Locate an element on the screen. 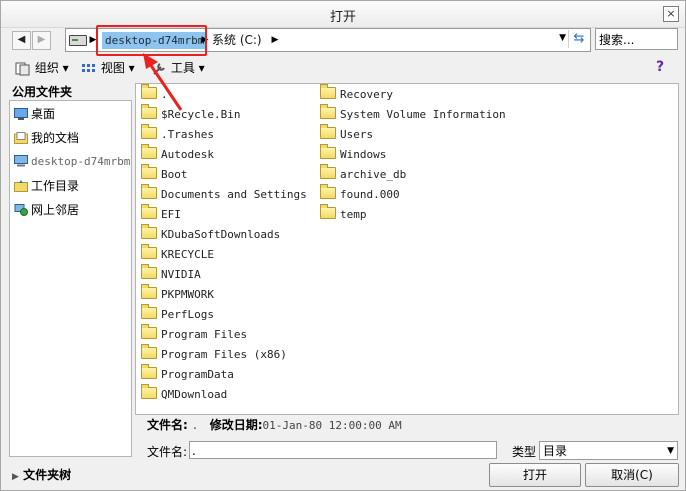  forward-button: ▶ is located at coordinates (41, 40).